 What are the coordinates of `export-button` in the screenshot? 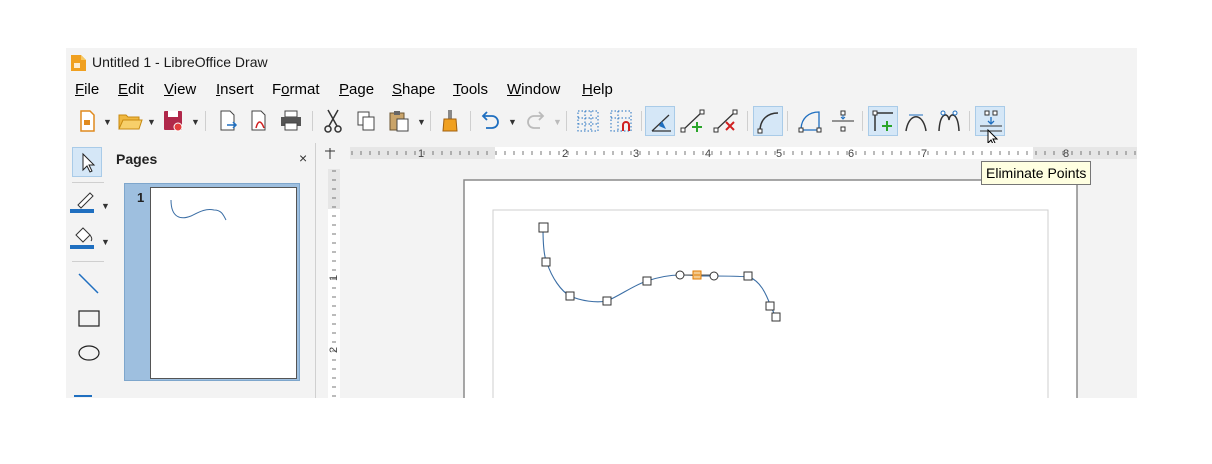 It's located at (228, 121).